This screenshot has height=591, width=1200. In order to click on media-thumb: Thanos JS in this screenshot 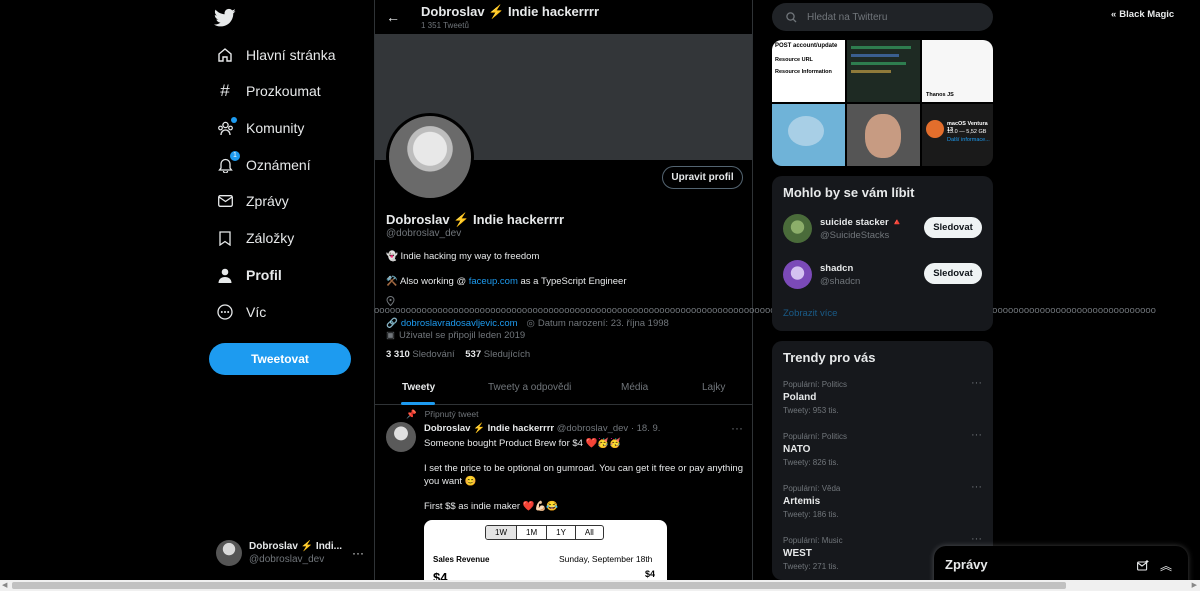, I will do `click(957, 71)`.